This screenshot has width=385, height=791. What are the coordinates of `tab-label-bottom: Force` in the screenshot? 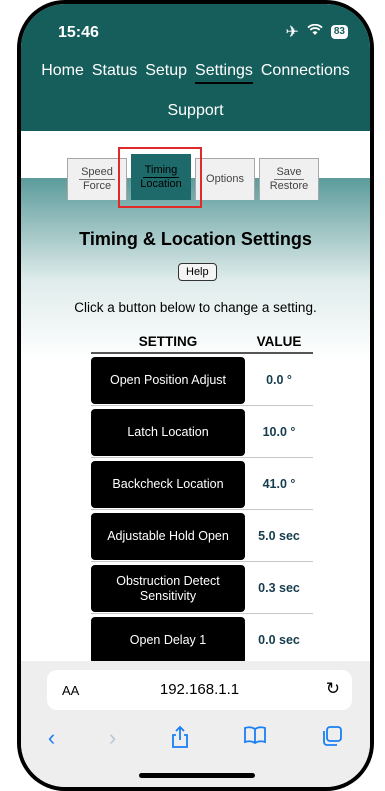 It's located at (97, 186).